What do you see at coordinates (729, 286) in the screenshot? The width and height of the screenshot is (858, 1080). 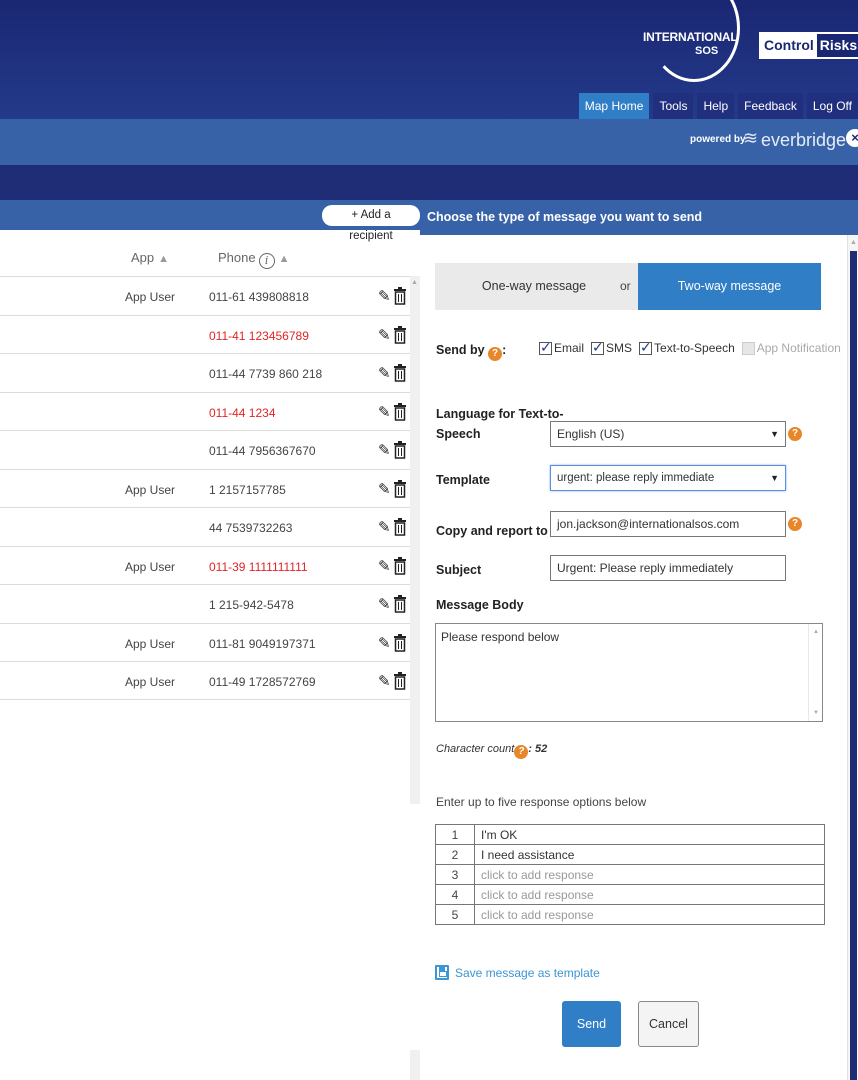 I see `two-way-message-button: Two-way message` at bounding box center [729, 286].